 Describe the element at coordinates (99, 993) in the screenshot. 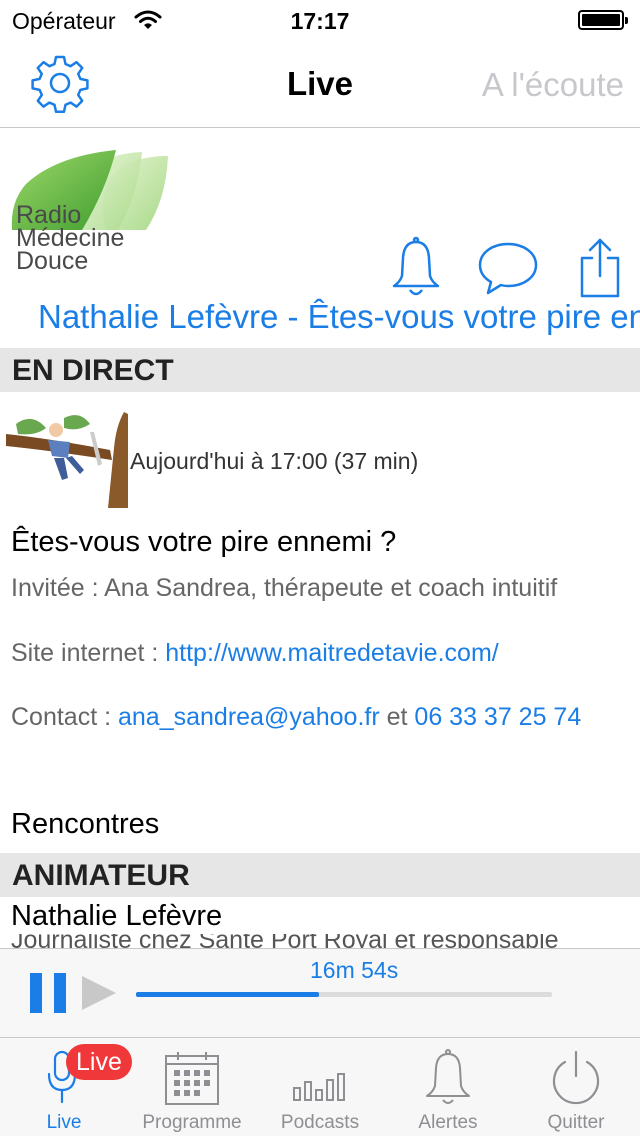

I see `play-icon` at that location.